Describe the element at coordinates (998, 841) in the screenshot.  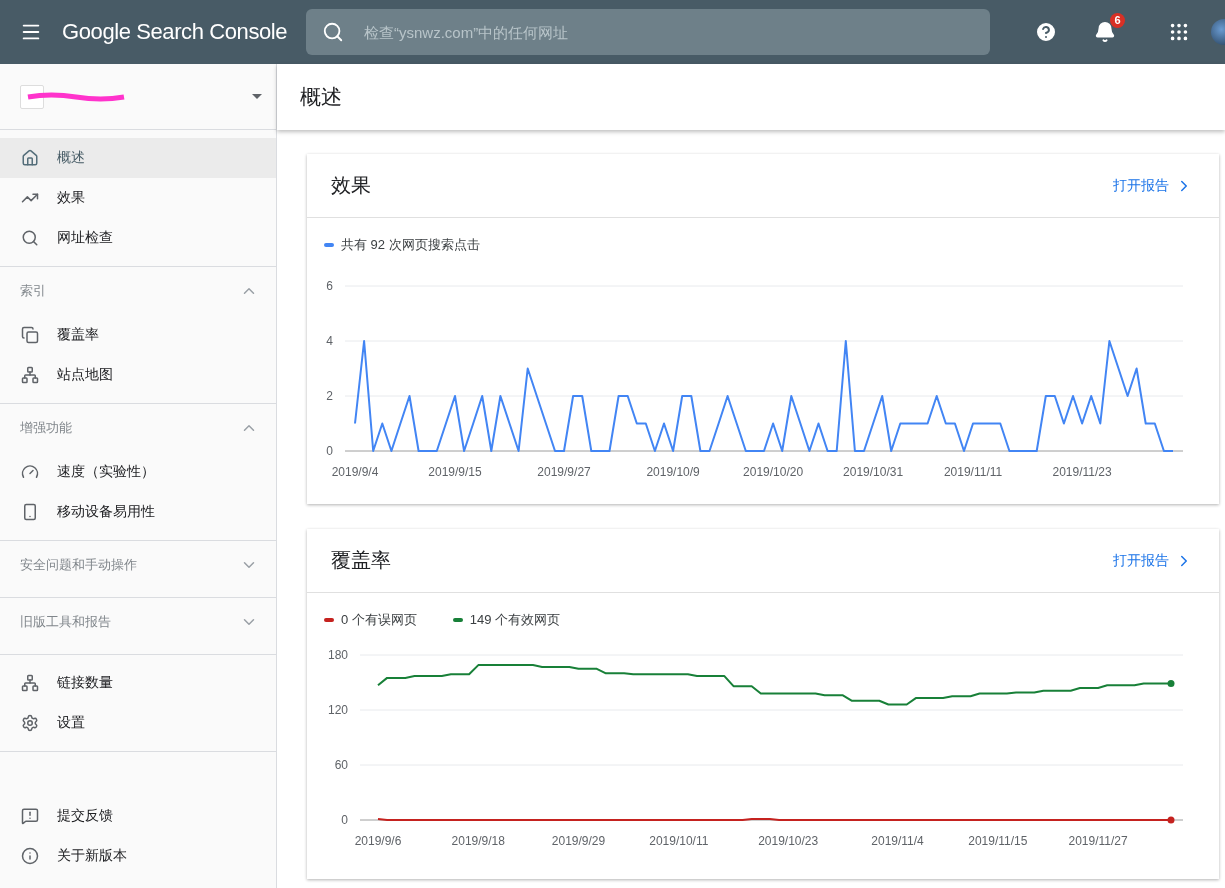
I see `axis-label: 2019/11/15` at that location.